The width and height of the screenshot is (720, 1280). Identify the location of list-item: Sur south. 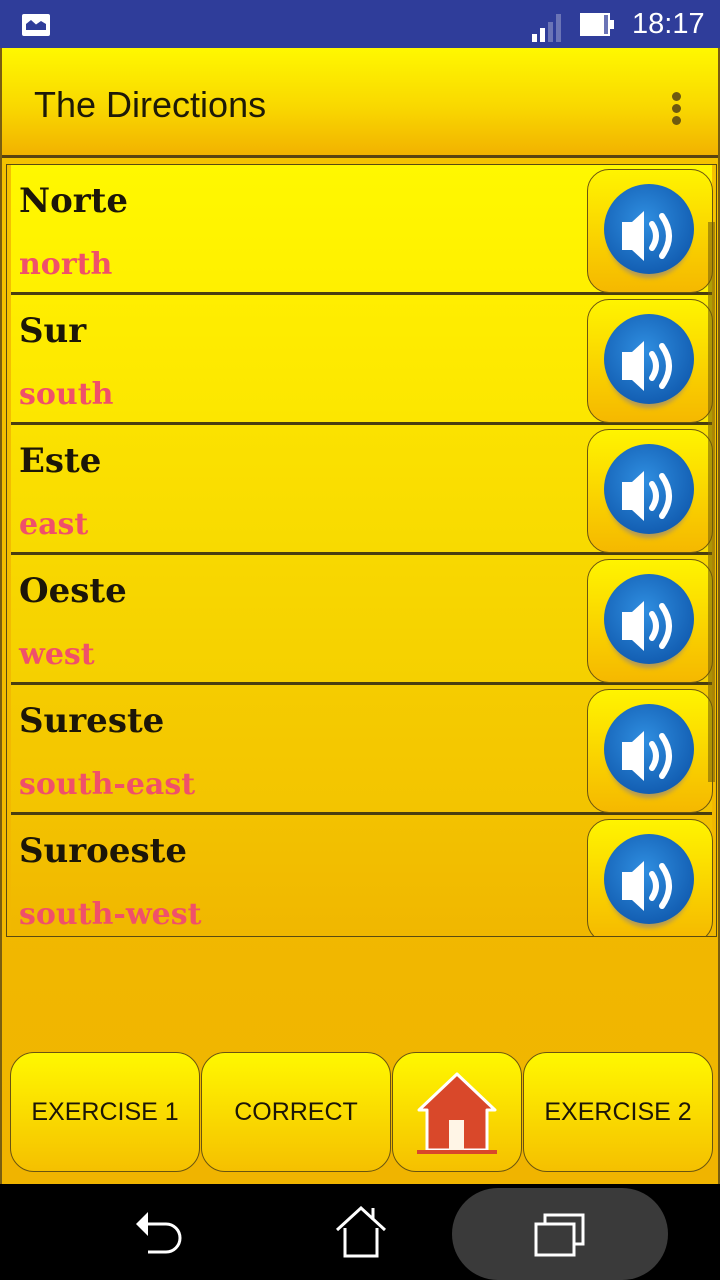
(362, 360).